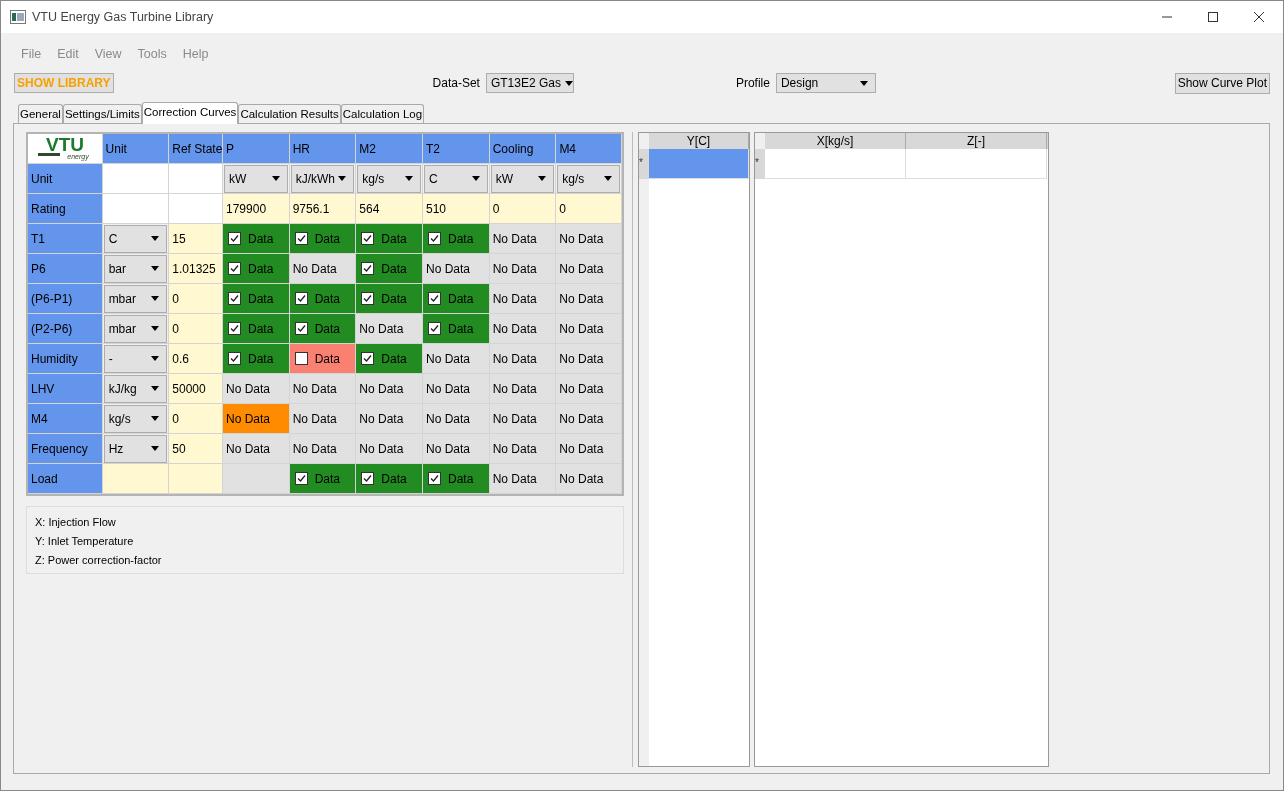  Describe the element at coordinates (1222, 83) in the screenshot. I see `show-curve-plot-button: Show Curve Plot` at that location.